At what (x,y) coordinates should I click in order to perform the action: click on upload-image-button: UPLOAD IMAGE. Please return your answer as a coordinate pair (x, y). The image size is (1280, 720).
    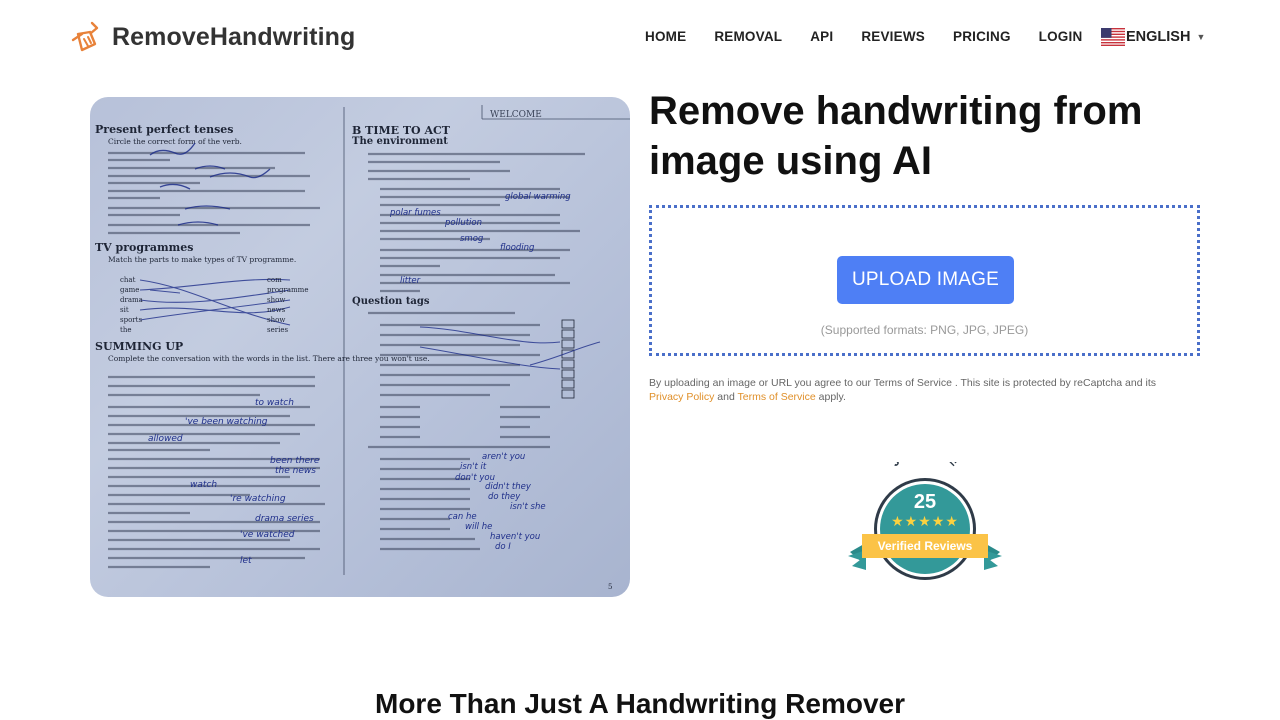
    Looking at the image, I should click on (925, 280).